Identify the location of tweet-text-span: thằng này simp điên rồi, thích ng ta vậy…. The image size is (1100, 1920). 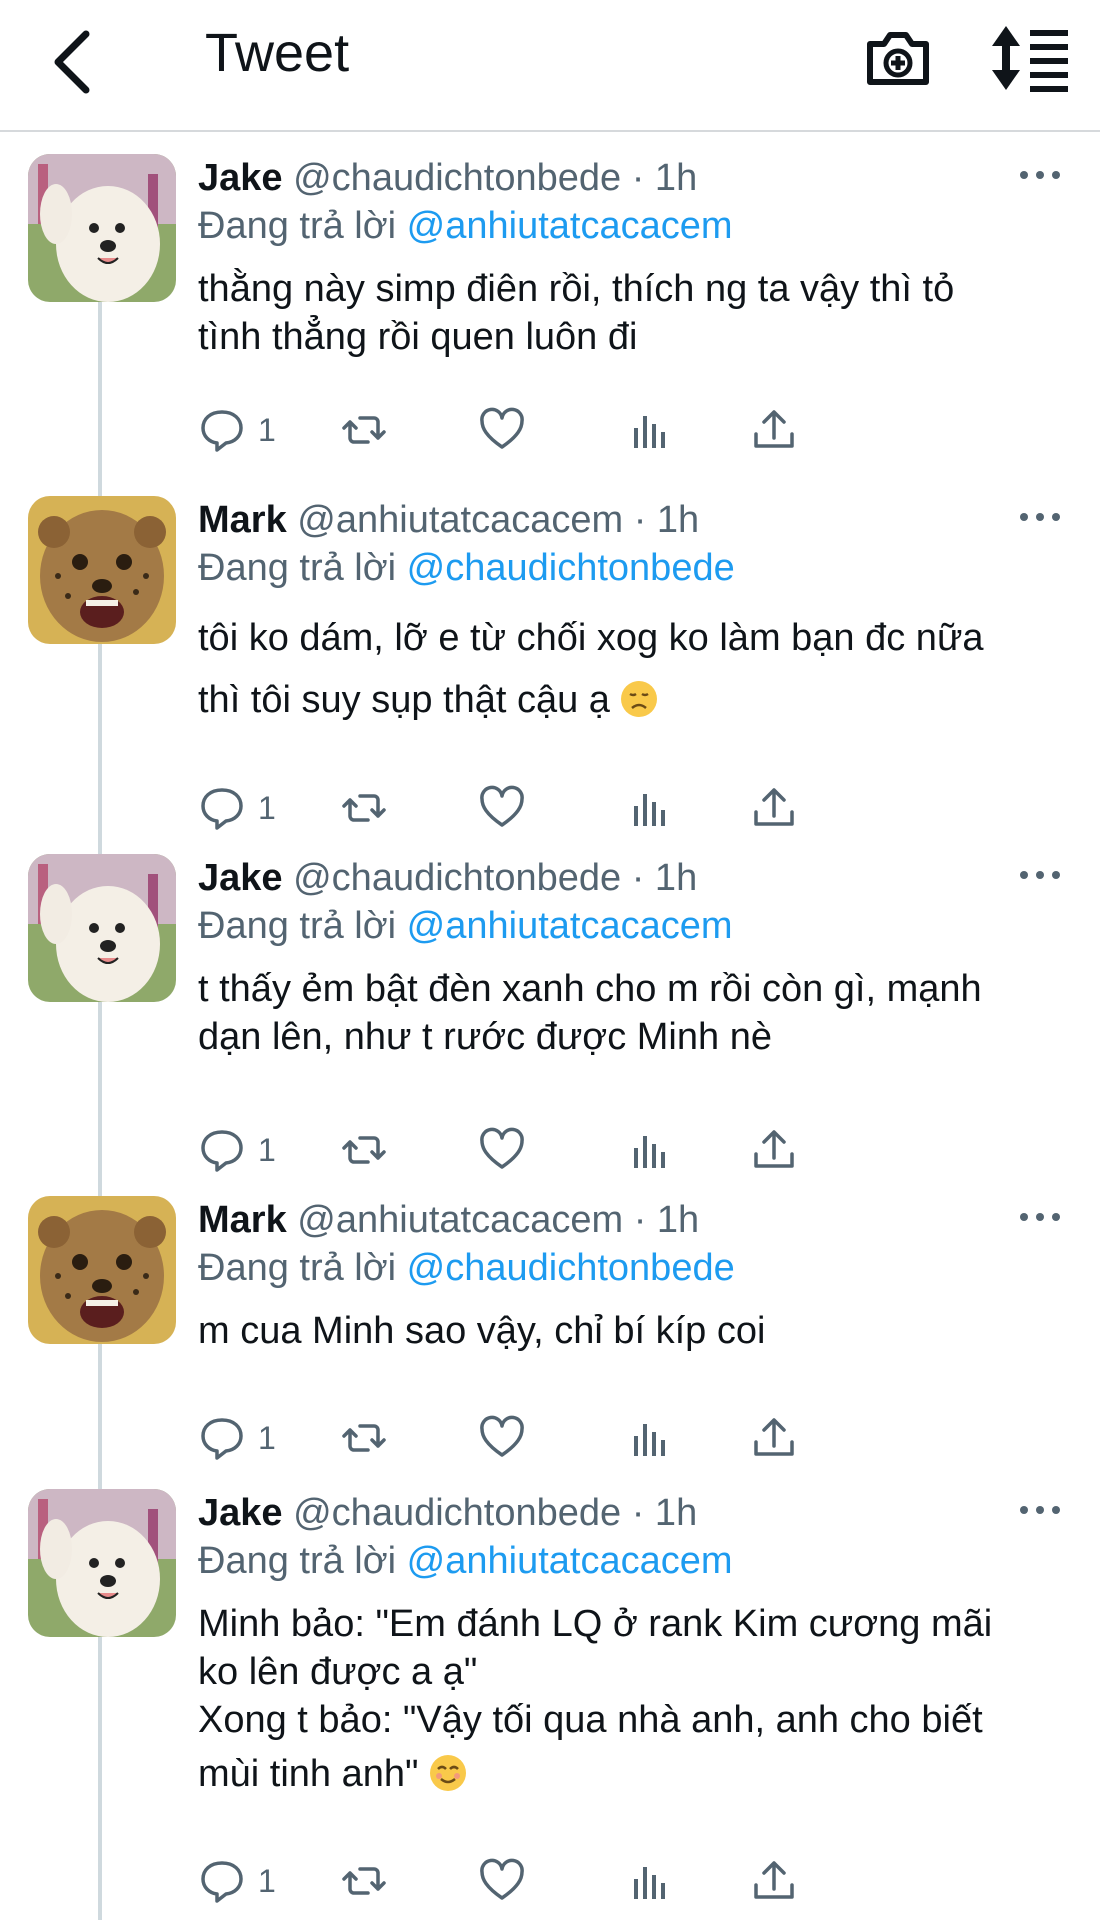
(576, 289).